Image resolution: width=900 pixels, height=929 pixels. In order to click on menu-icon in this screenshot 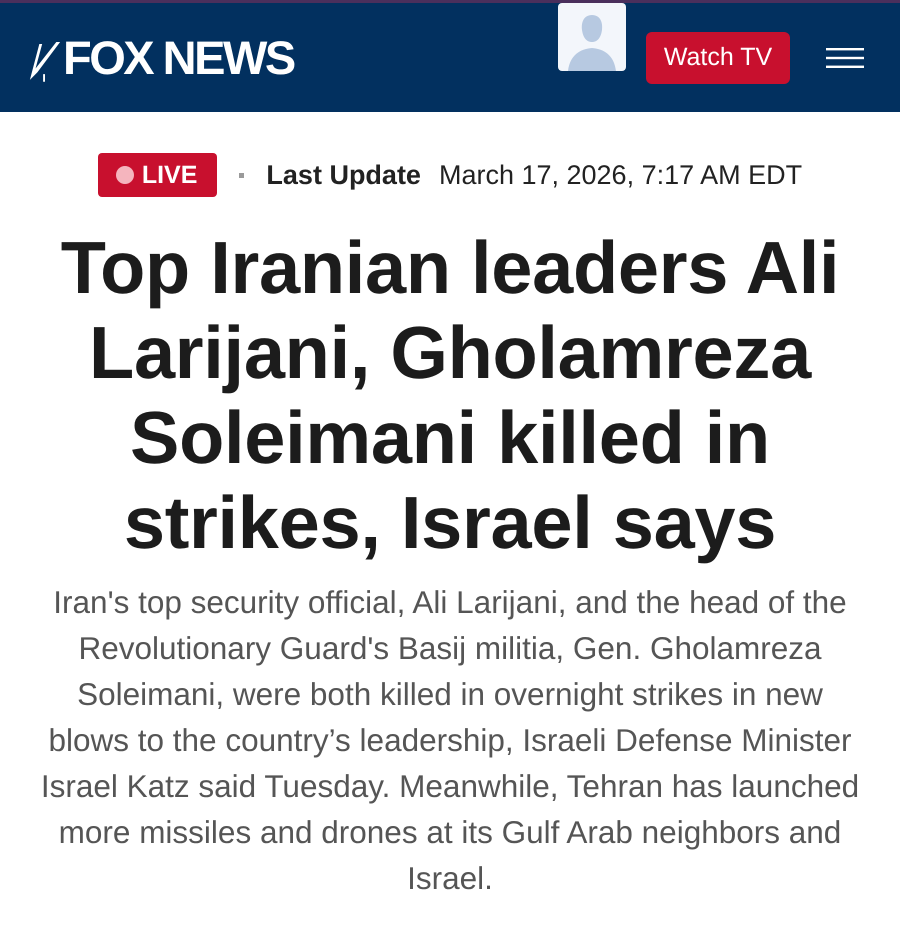, I will do `click(845, 58)`.